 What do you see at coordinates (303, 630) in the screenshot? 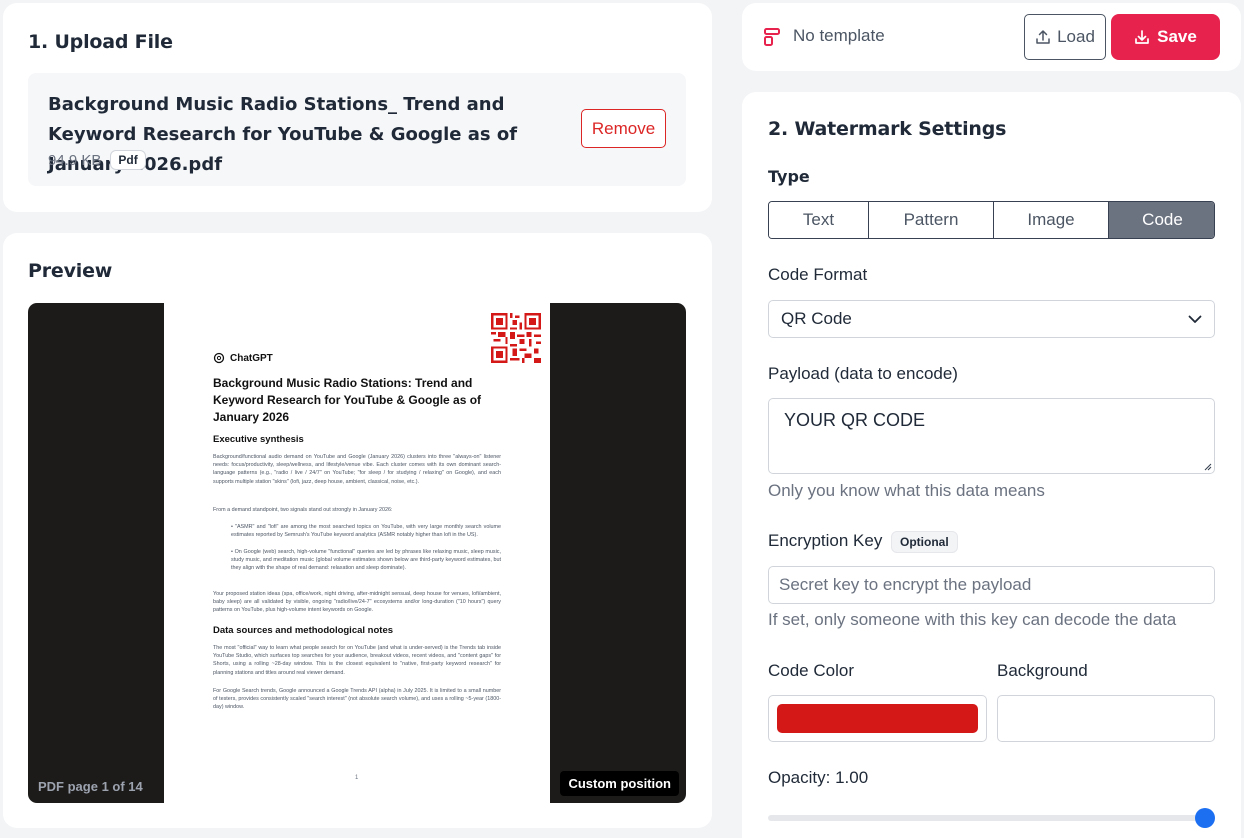
I see `pdf-heading-data-sources: Data sources and methodological notes` at bounding box center [303, 630].